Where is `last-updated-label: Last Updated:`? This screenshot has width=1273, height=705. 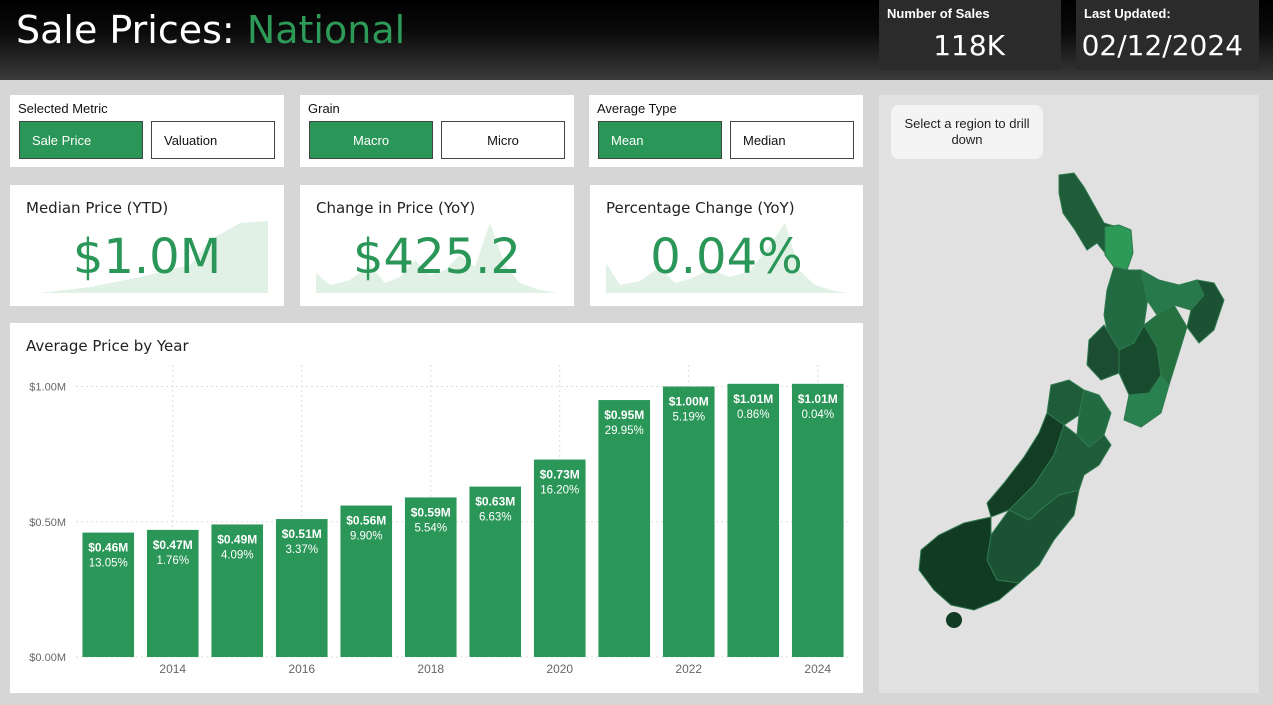
last-updated-label: Last Updated: is located at coordinates (1127, 13).